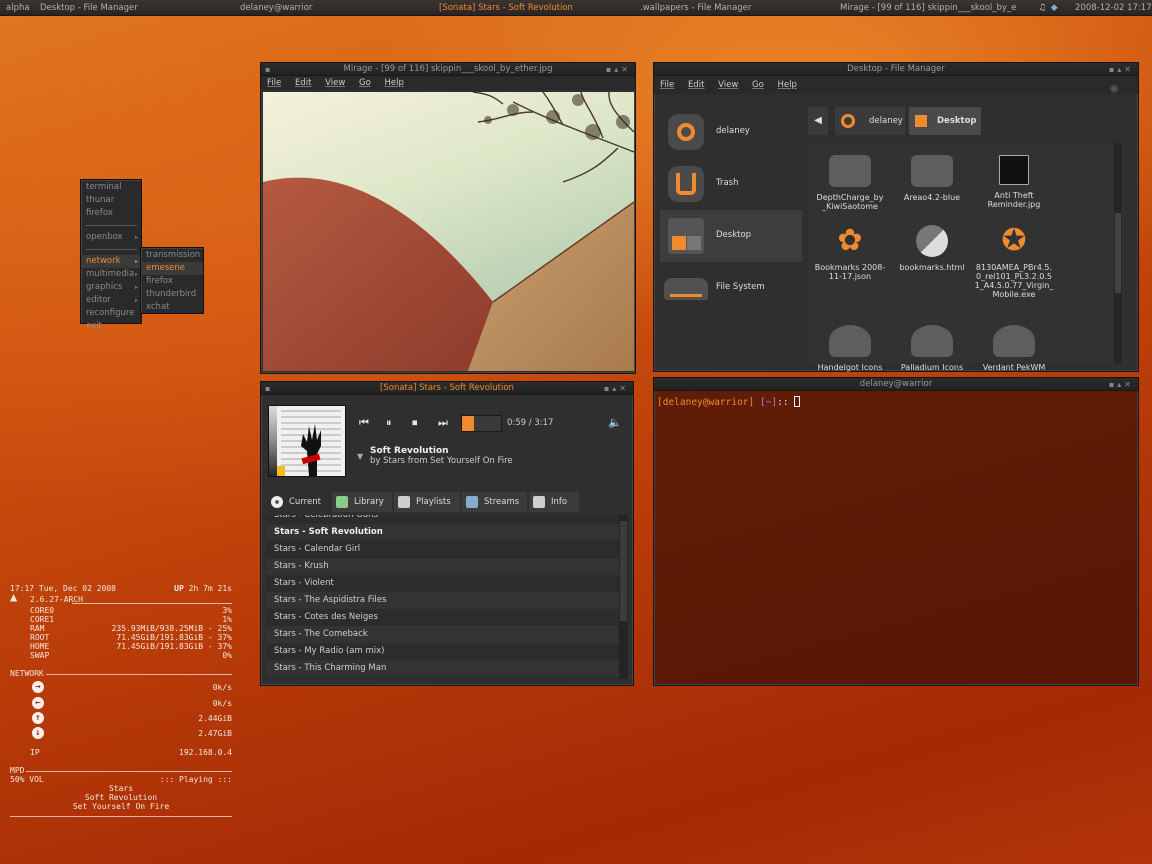 This screenshot has width=1152, height=864. I want to click on conky-kernel-row: ▲ 2.6.27-ARCH, so click(121, 598).